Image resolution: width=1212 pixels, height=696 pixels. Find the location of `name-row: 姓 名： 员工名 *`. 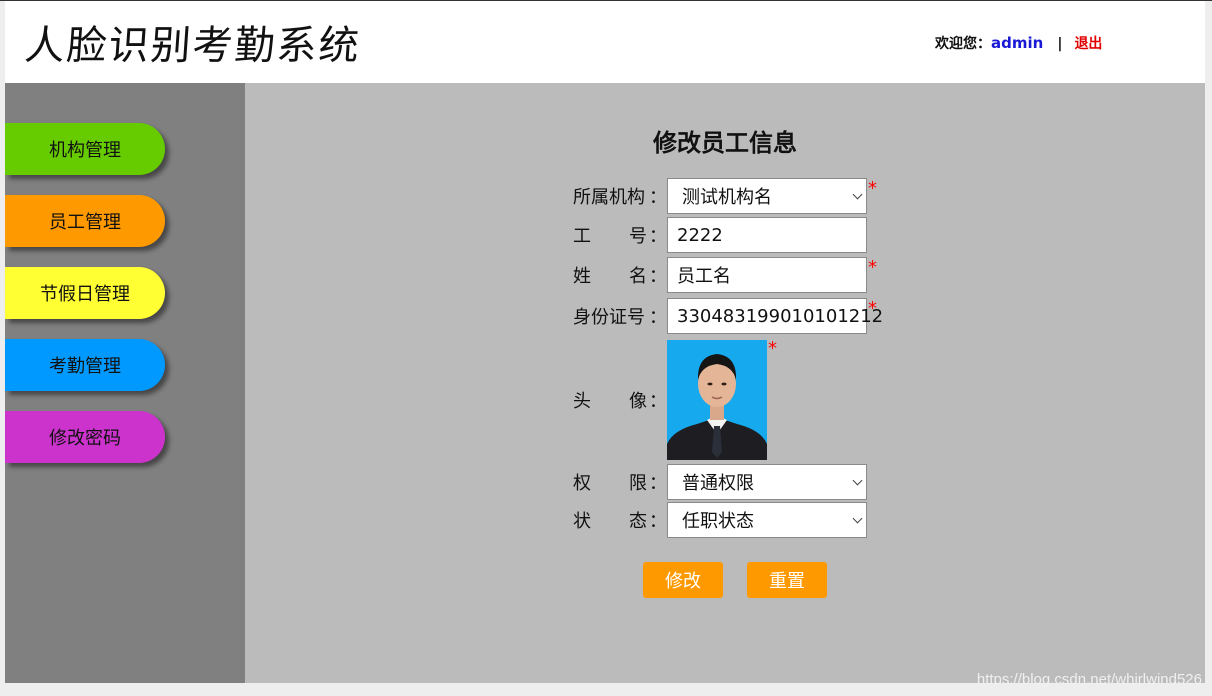

name-row: 姓 名： 员工名 * is located at coordinates (725, 275).